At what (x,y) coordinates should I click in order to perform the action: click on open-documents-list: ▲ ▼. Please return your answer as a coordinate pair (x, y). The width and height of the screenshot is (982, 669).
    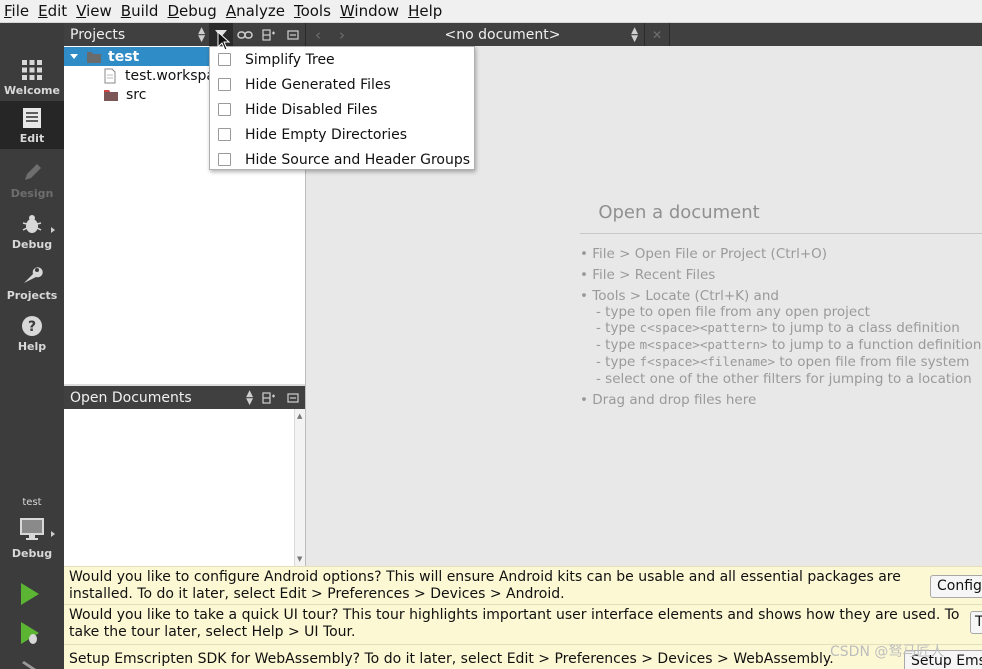
    Looking at the image, I should click on (184, 487).